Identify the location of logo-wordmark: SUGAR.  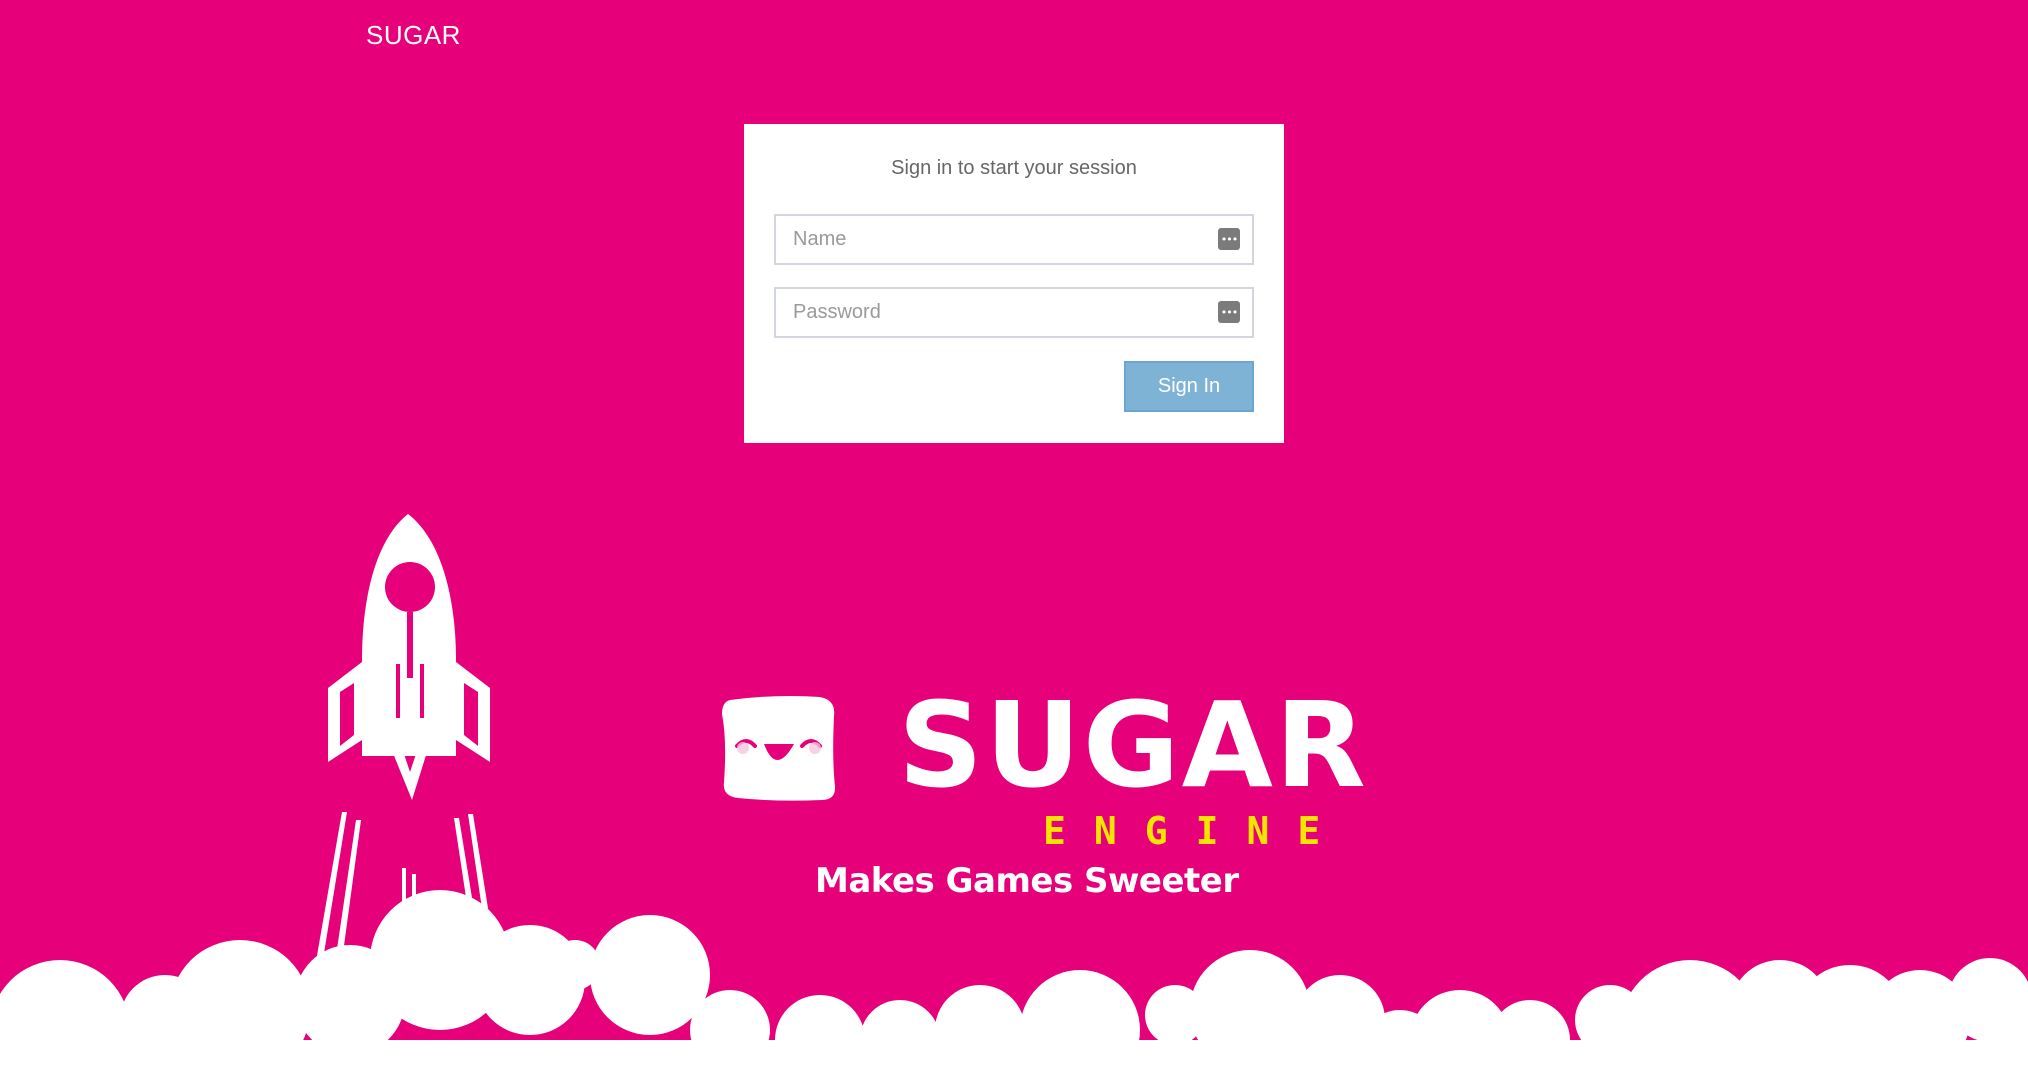
(1133, 745).